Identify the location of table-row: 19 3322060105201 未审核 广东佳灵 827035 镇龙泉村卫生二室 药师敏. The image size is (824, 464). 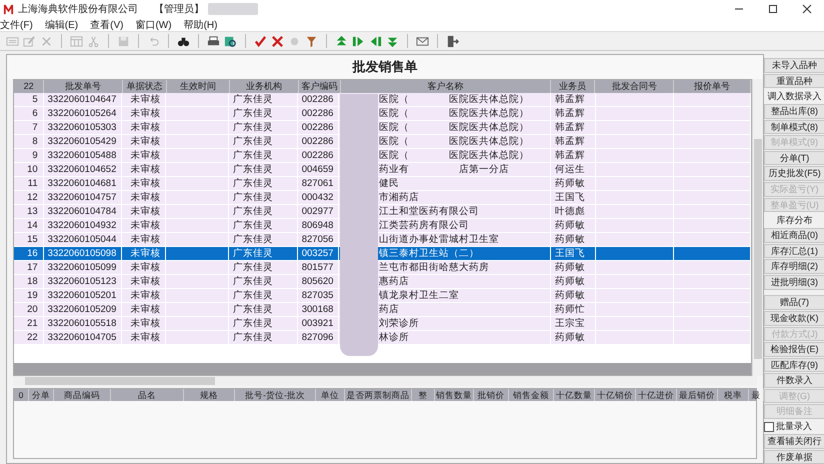
(383, 296).